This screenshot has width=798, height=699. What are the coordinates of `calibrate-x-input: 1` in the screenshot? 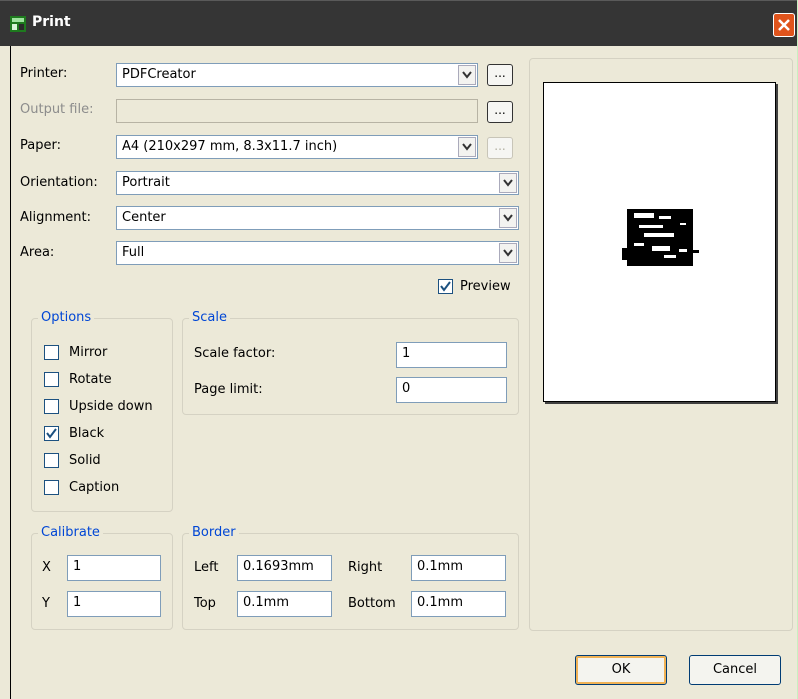 It's located at (114, 568).